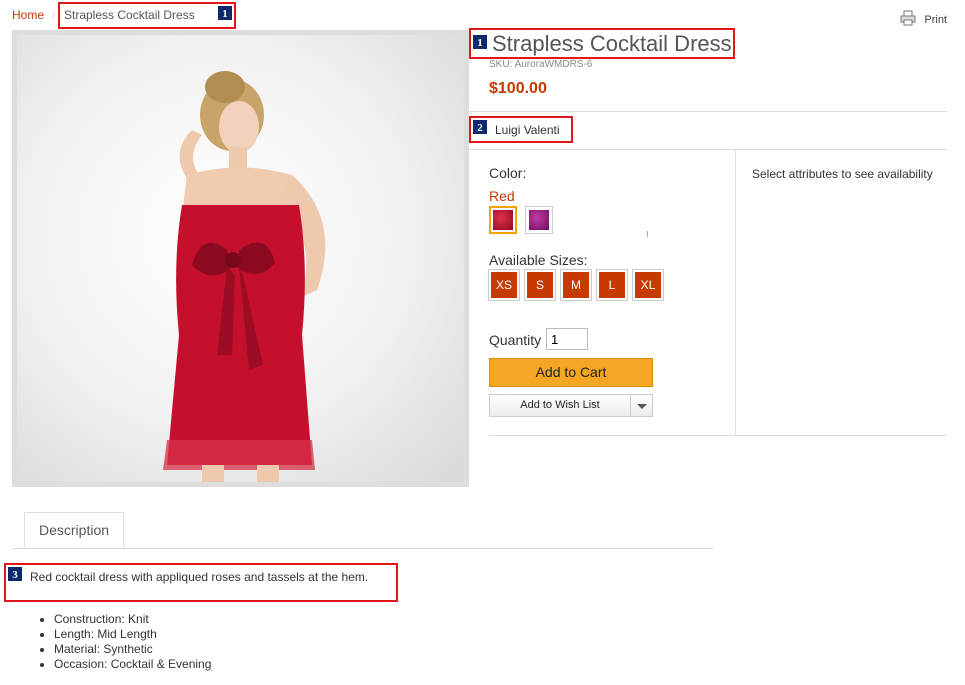  What do you see at coordinates (908, 19) in the screenshot?
I see `printer-icon` at bounding box center [908, 19].